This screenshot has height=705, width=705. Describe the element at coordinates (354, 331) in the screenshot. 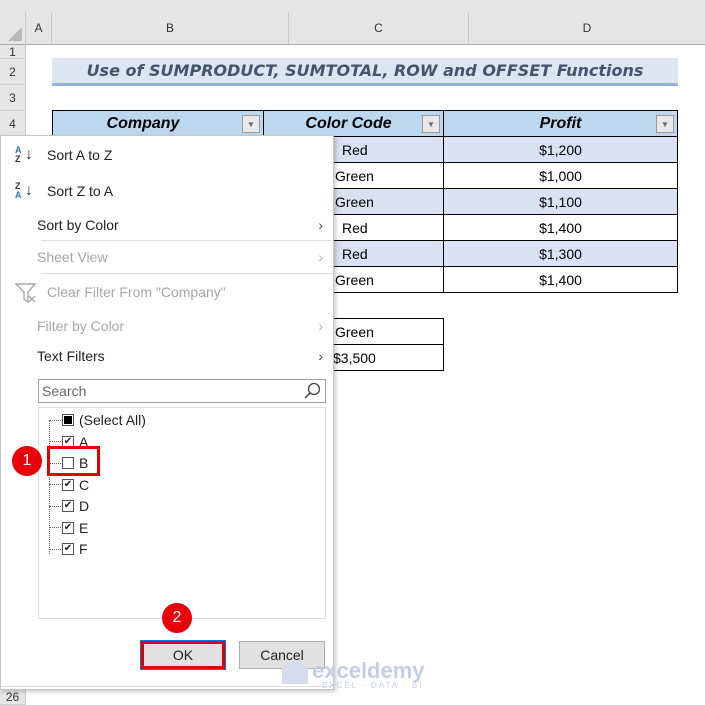

I see `criteria-color: Green` at that location.